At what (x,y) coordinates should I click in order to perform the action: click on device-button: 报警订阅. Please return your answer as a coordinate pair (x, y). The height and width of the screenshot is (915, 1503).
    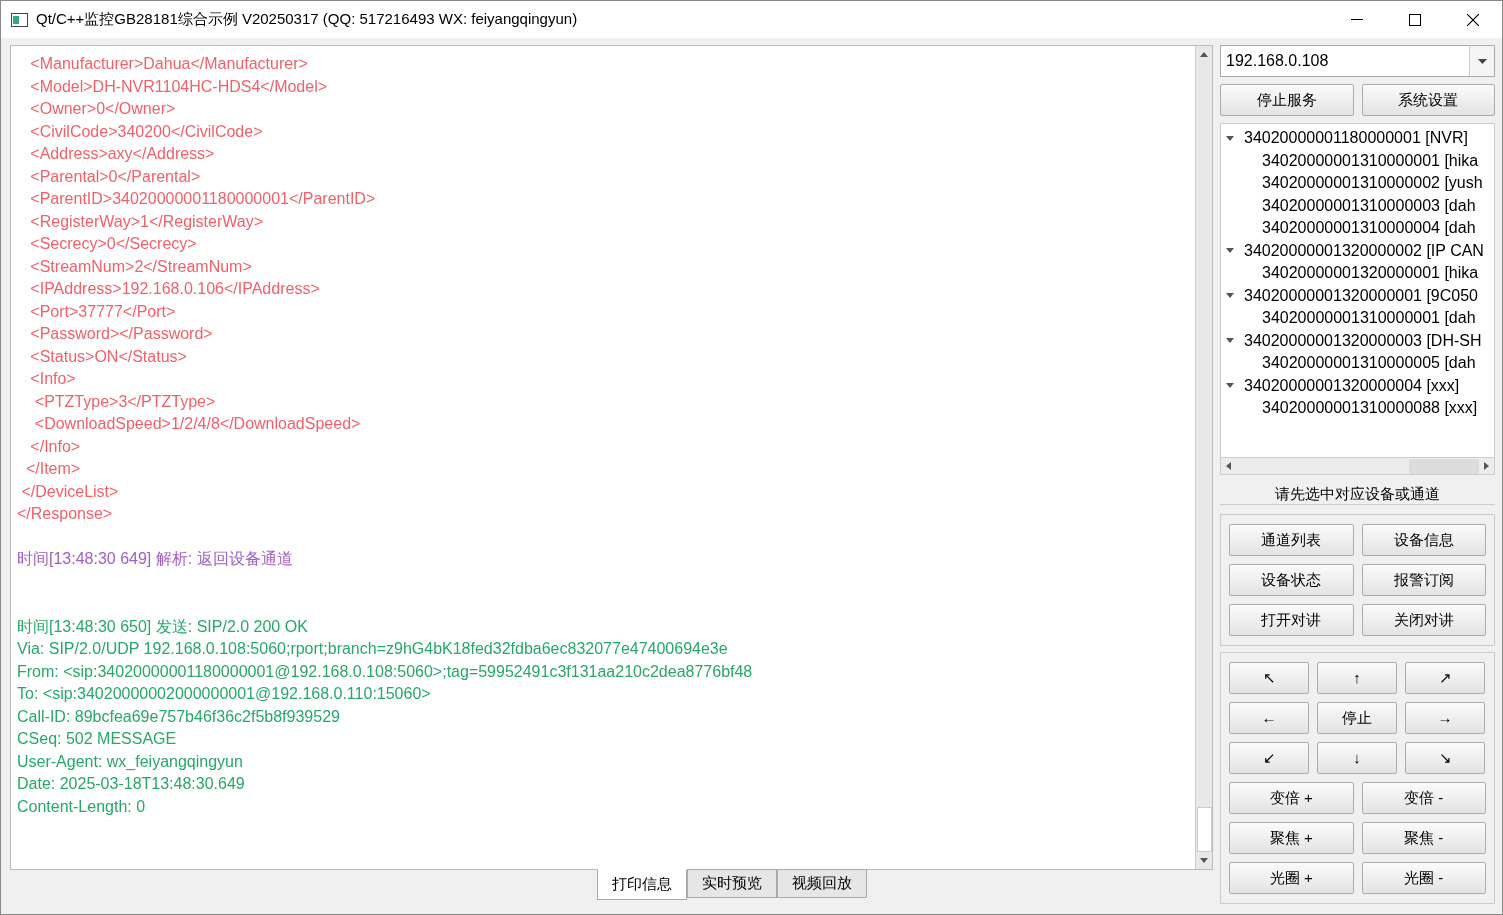
    Looking at the image, I should click on (1423, 580).